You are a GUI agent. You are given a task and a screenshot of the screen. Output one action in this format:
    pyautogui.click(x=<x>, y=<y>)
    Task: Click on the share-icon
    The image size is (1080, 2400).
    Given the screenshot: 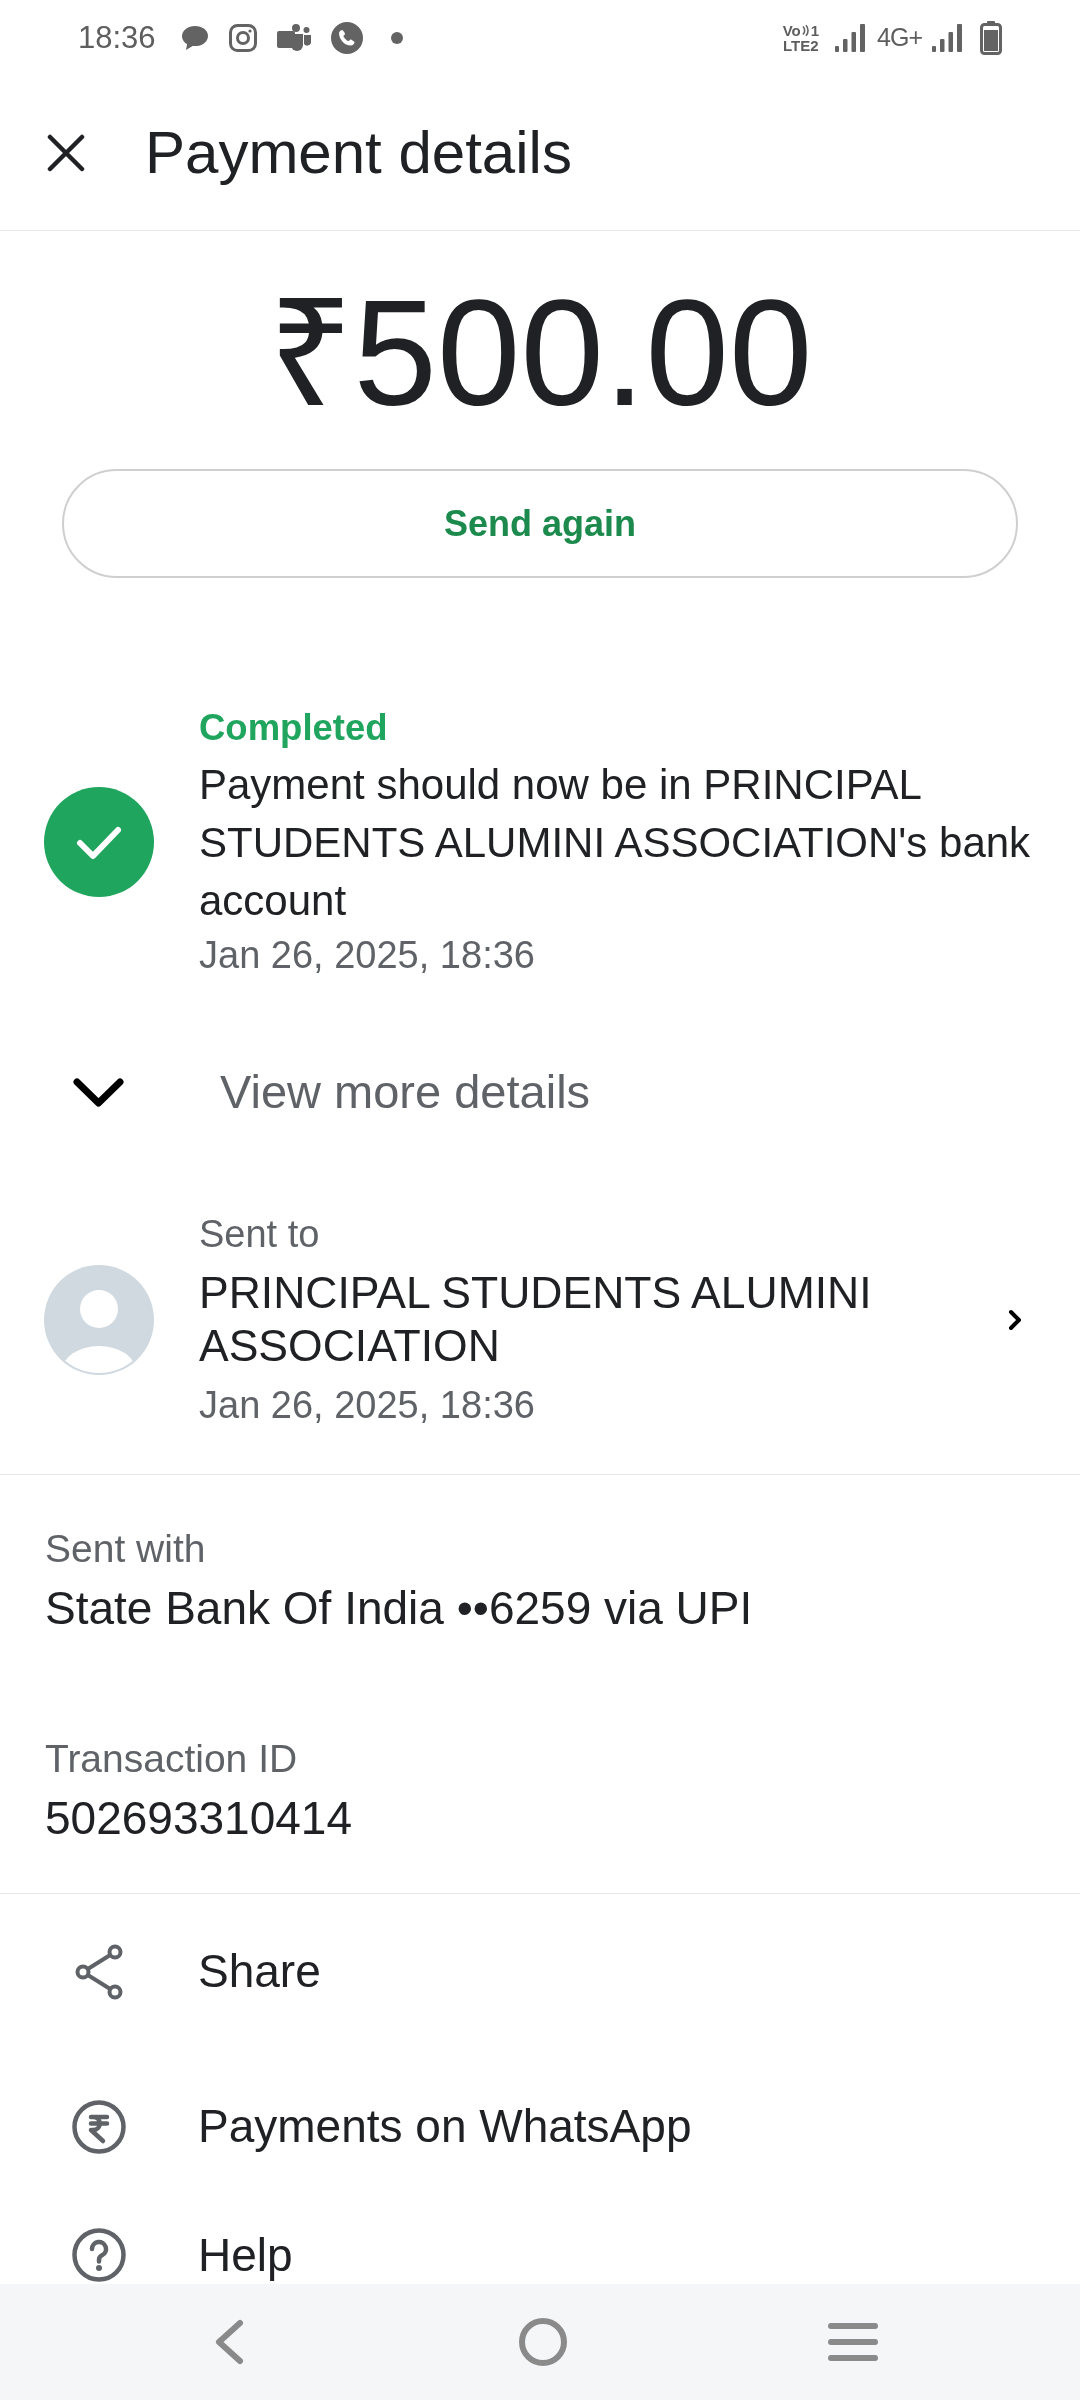 What is the action you would take?
    pyautogui.click(x=99, y=1971)
    